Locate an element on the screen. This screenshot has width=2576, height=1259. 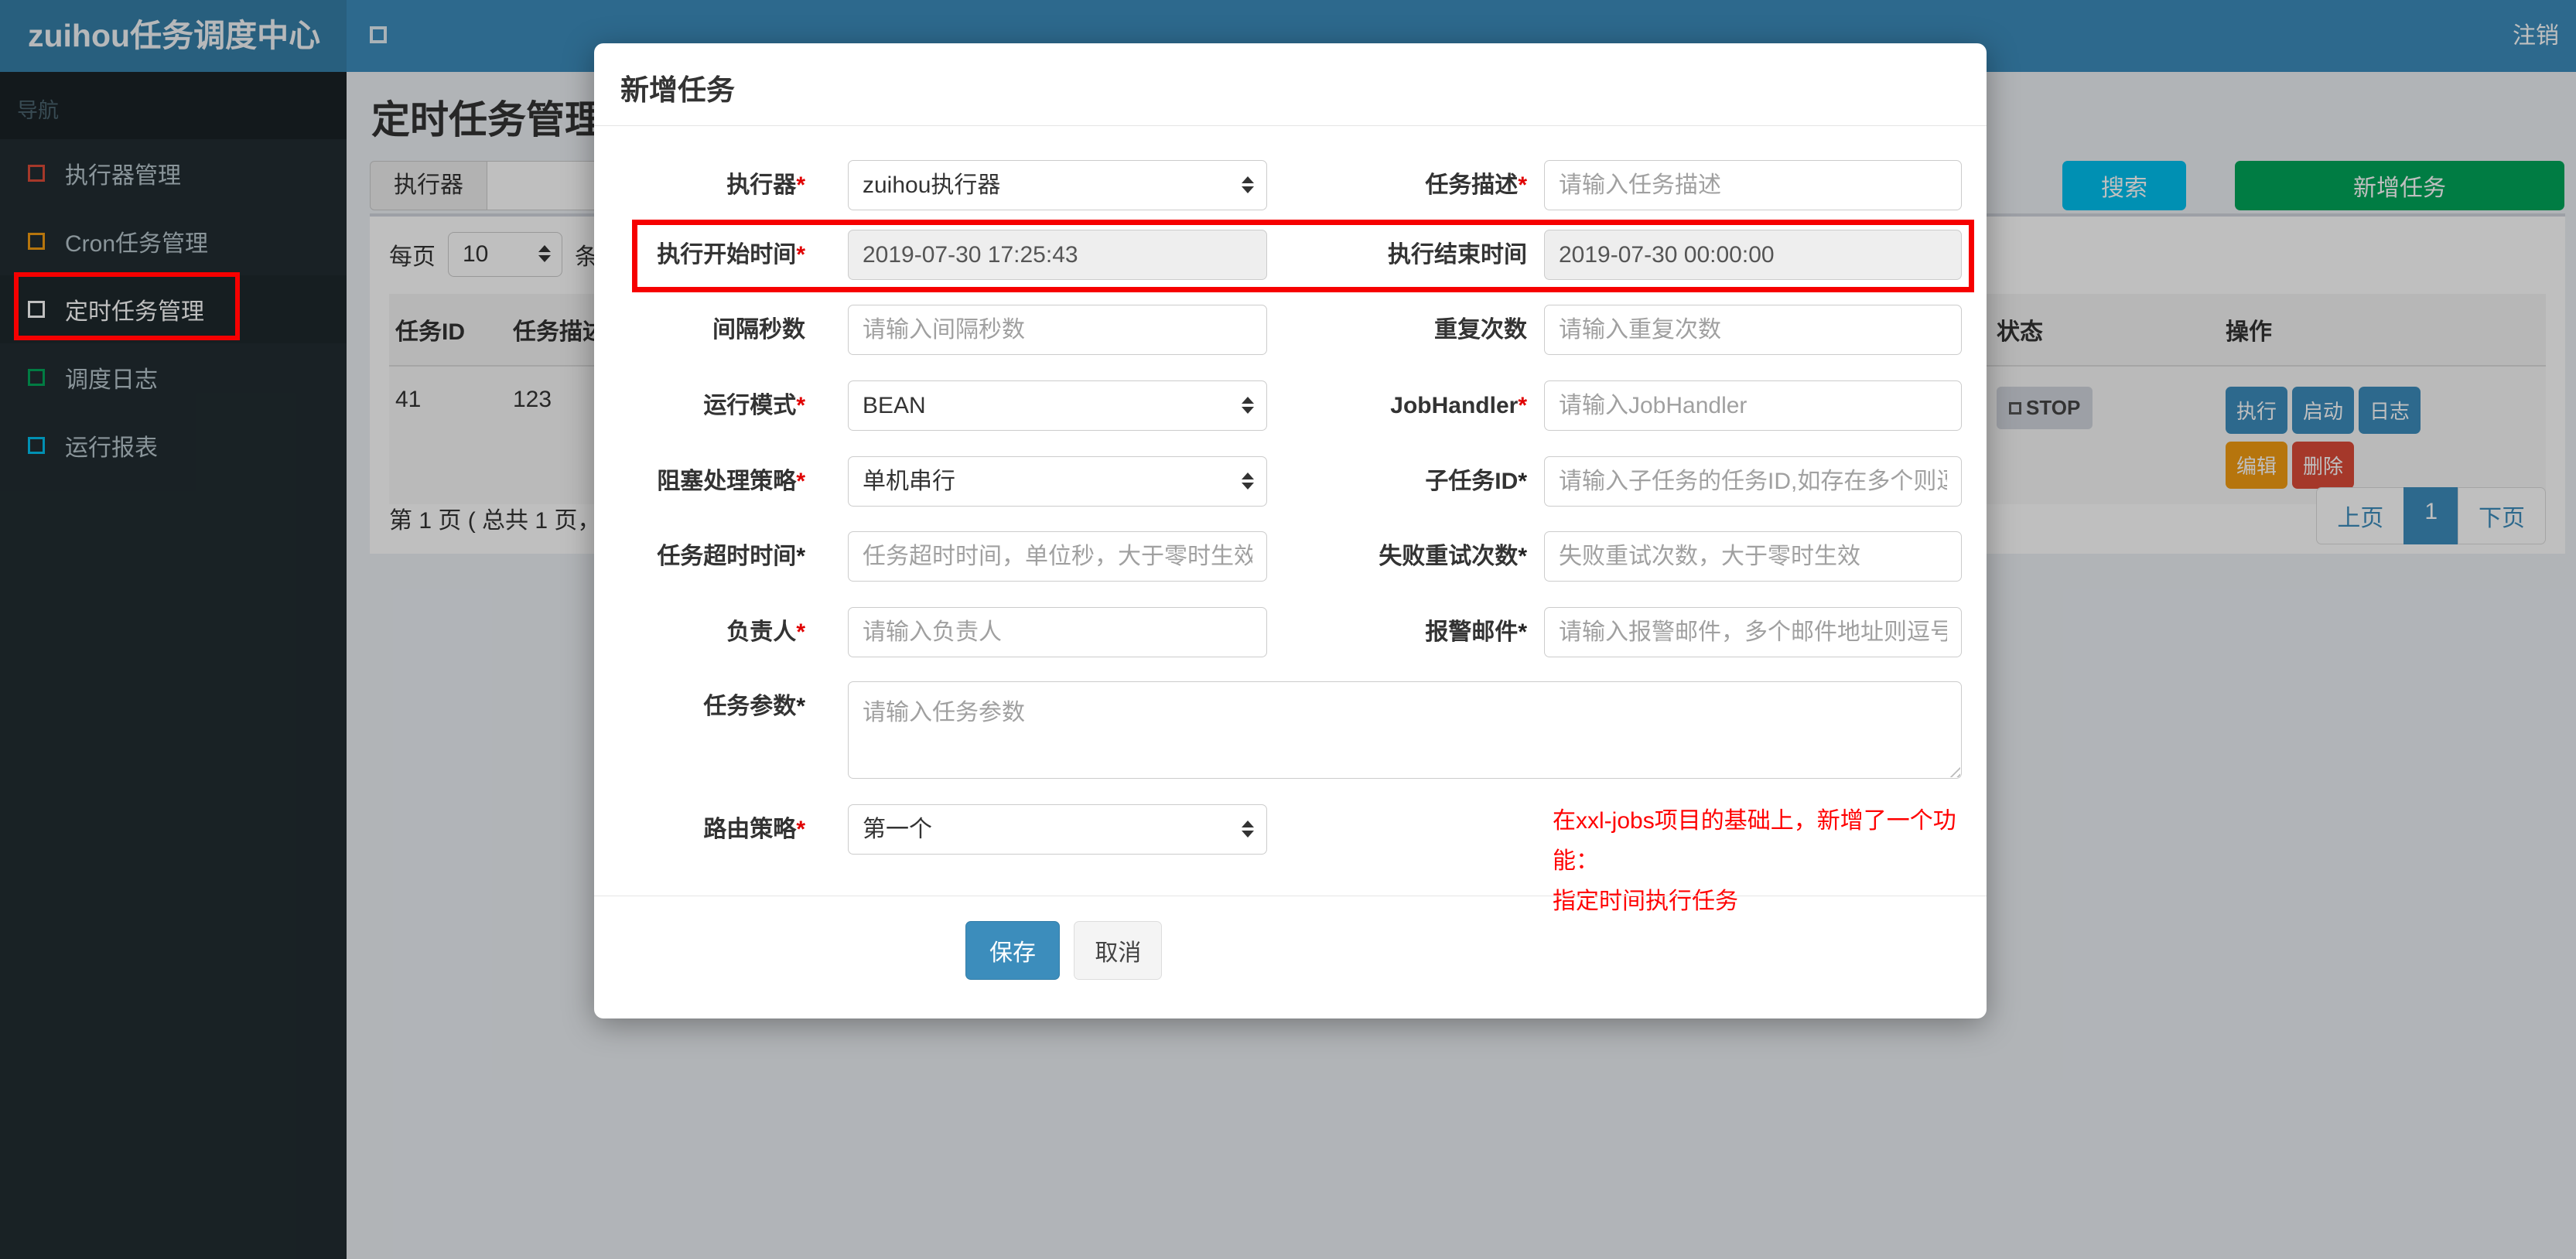
route-strategy-label: 路由策略* is located at coordinates (754, 830).